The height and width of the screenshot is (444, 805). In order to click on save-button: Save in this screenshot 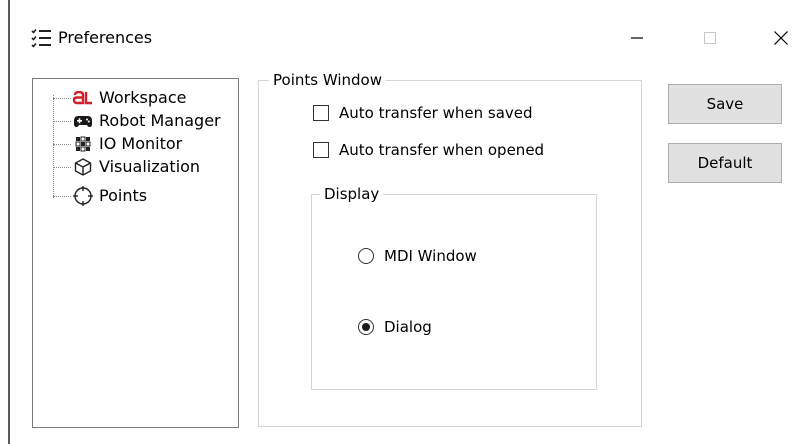, I will do `click(725, 104)`.